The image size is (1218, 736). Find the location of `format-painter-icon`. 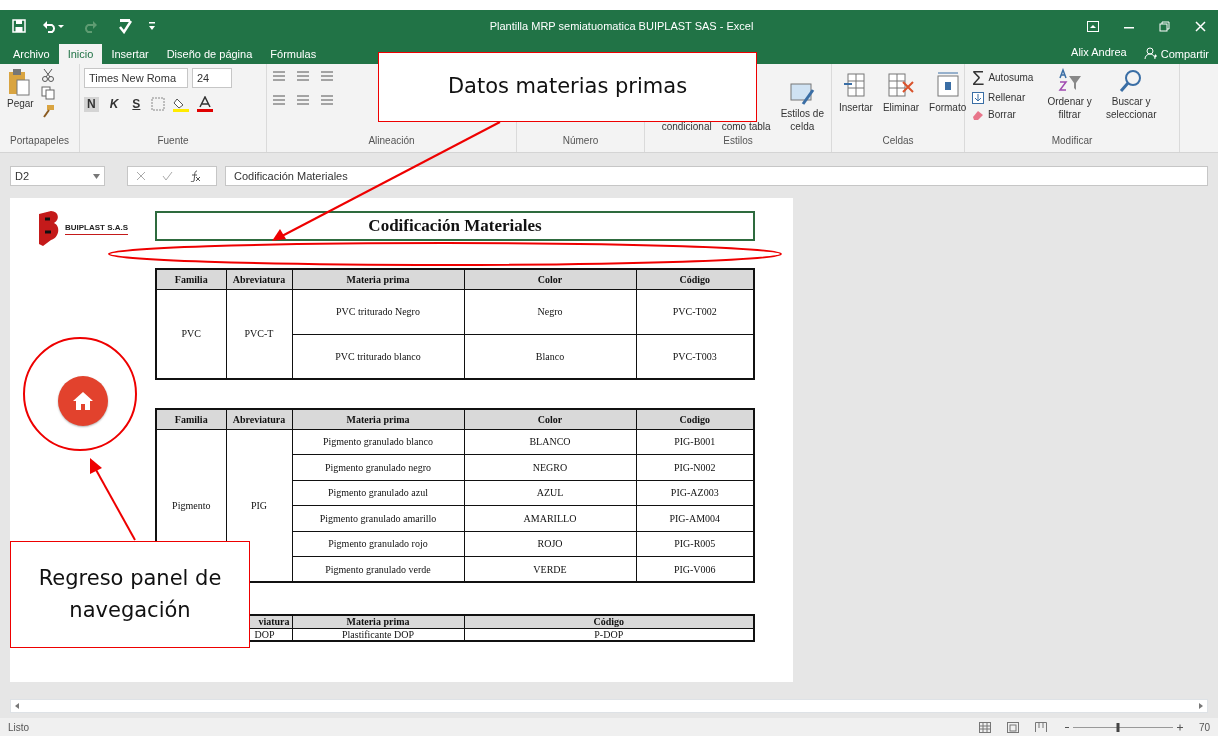

format-painter-icon is located at coordinates (47, 111).